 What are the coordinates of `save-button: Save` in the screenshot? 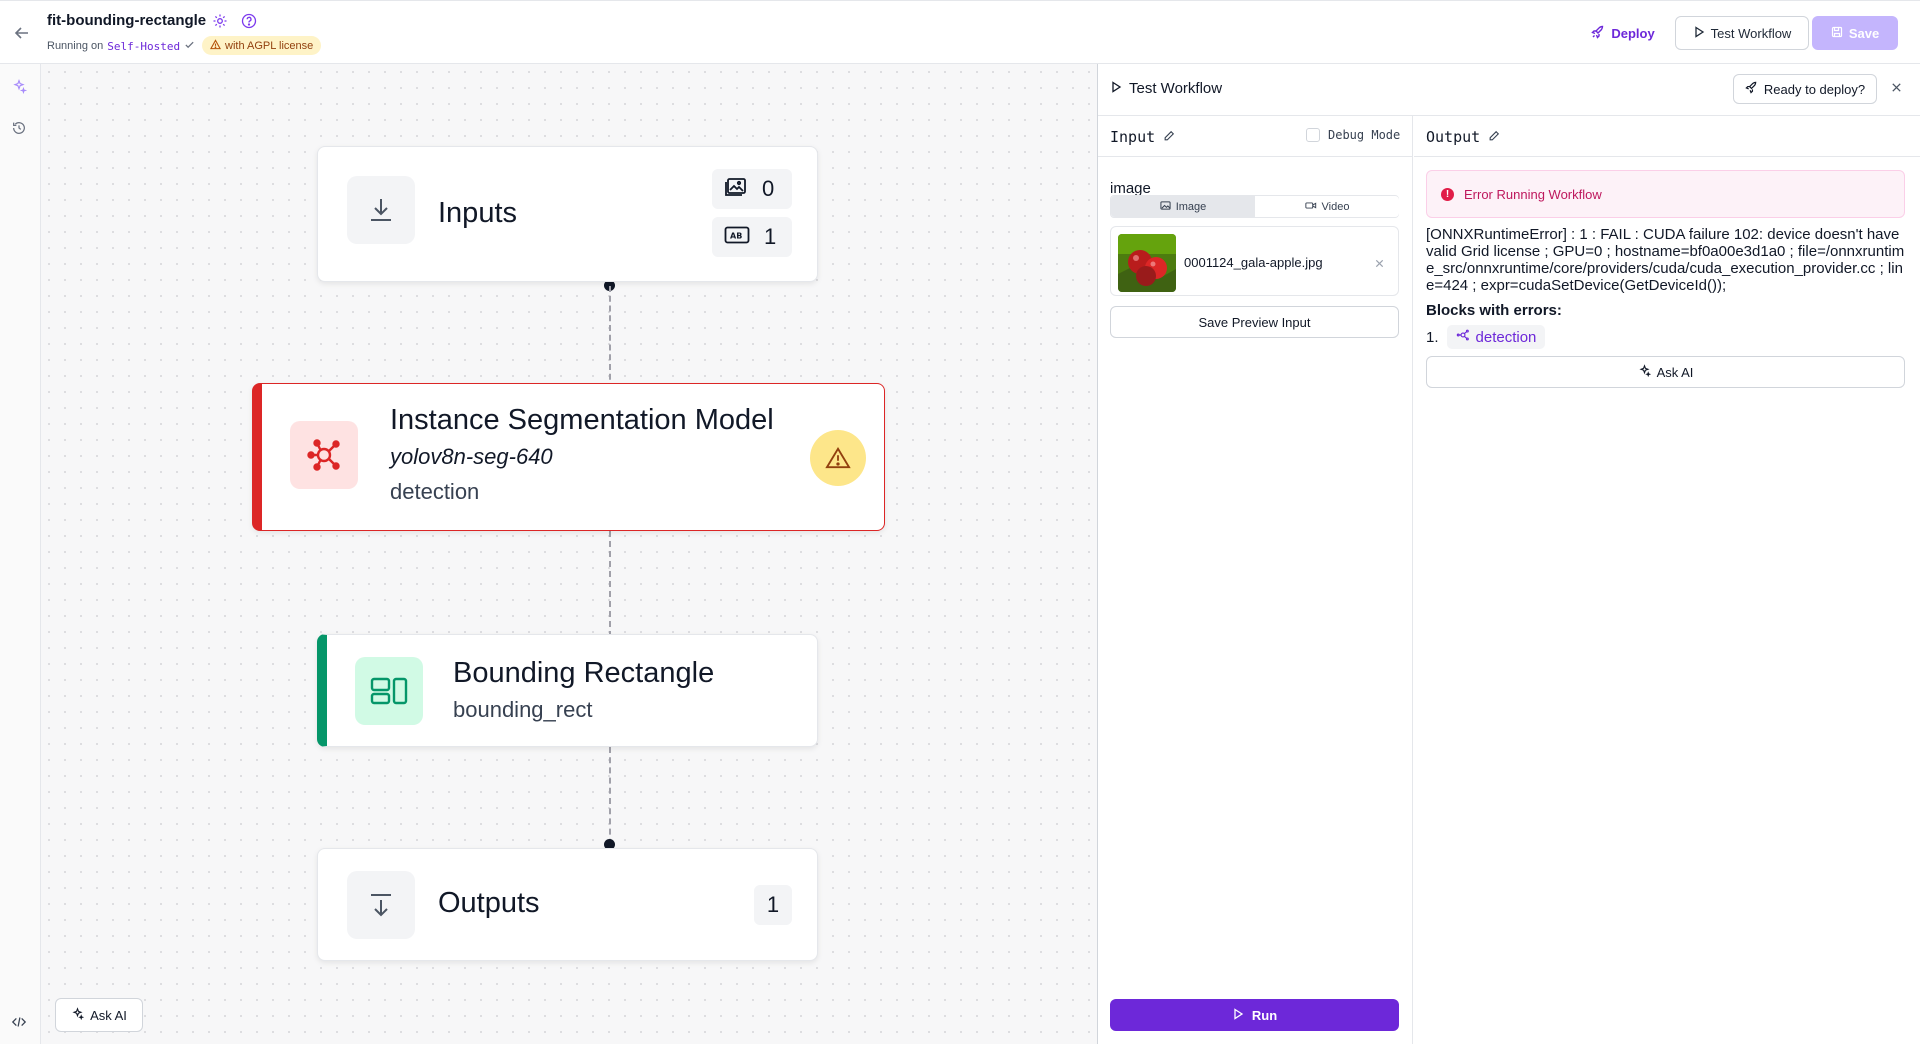 It's located at (1855, 33).